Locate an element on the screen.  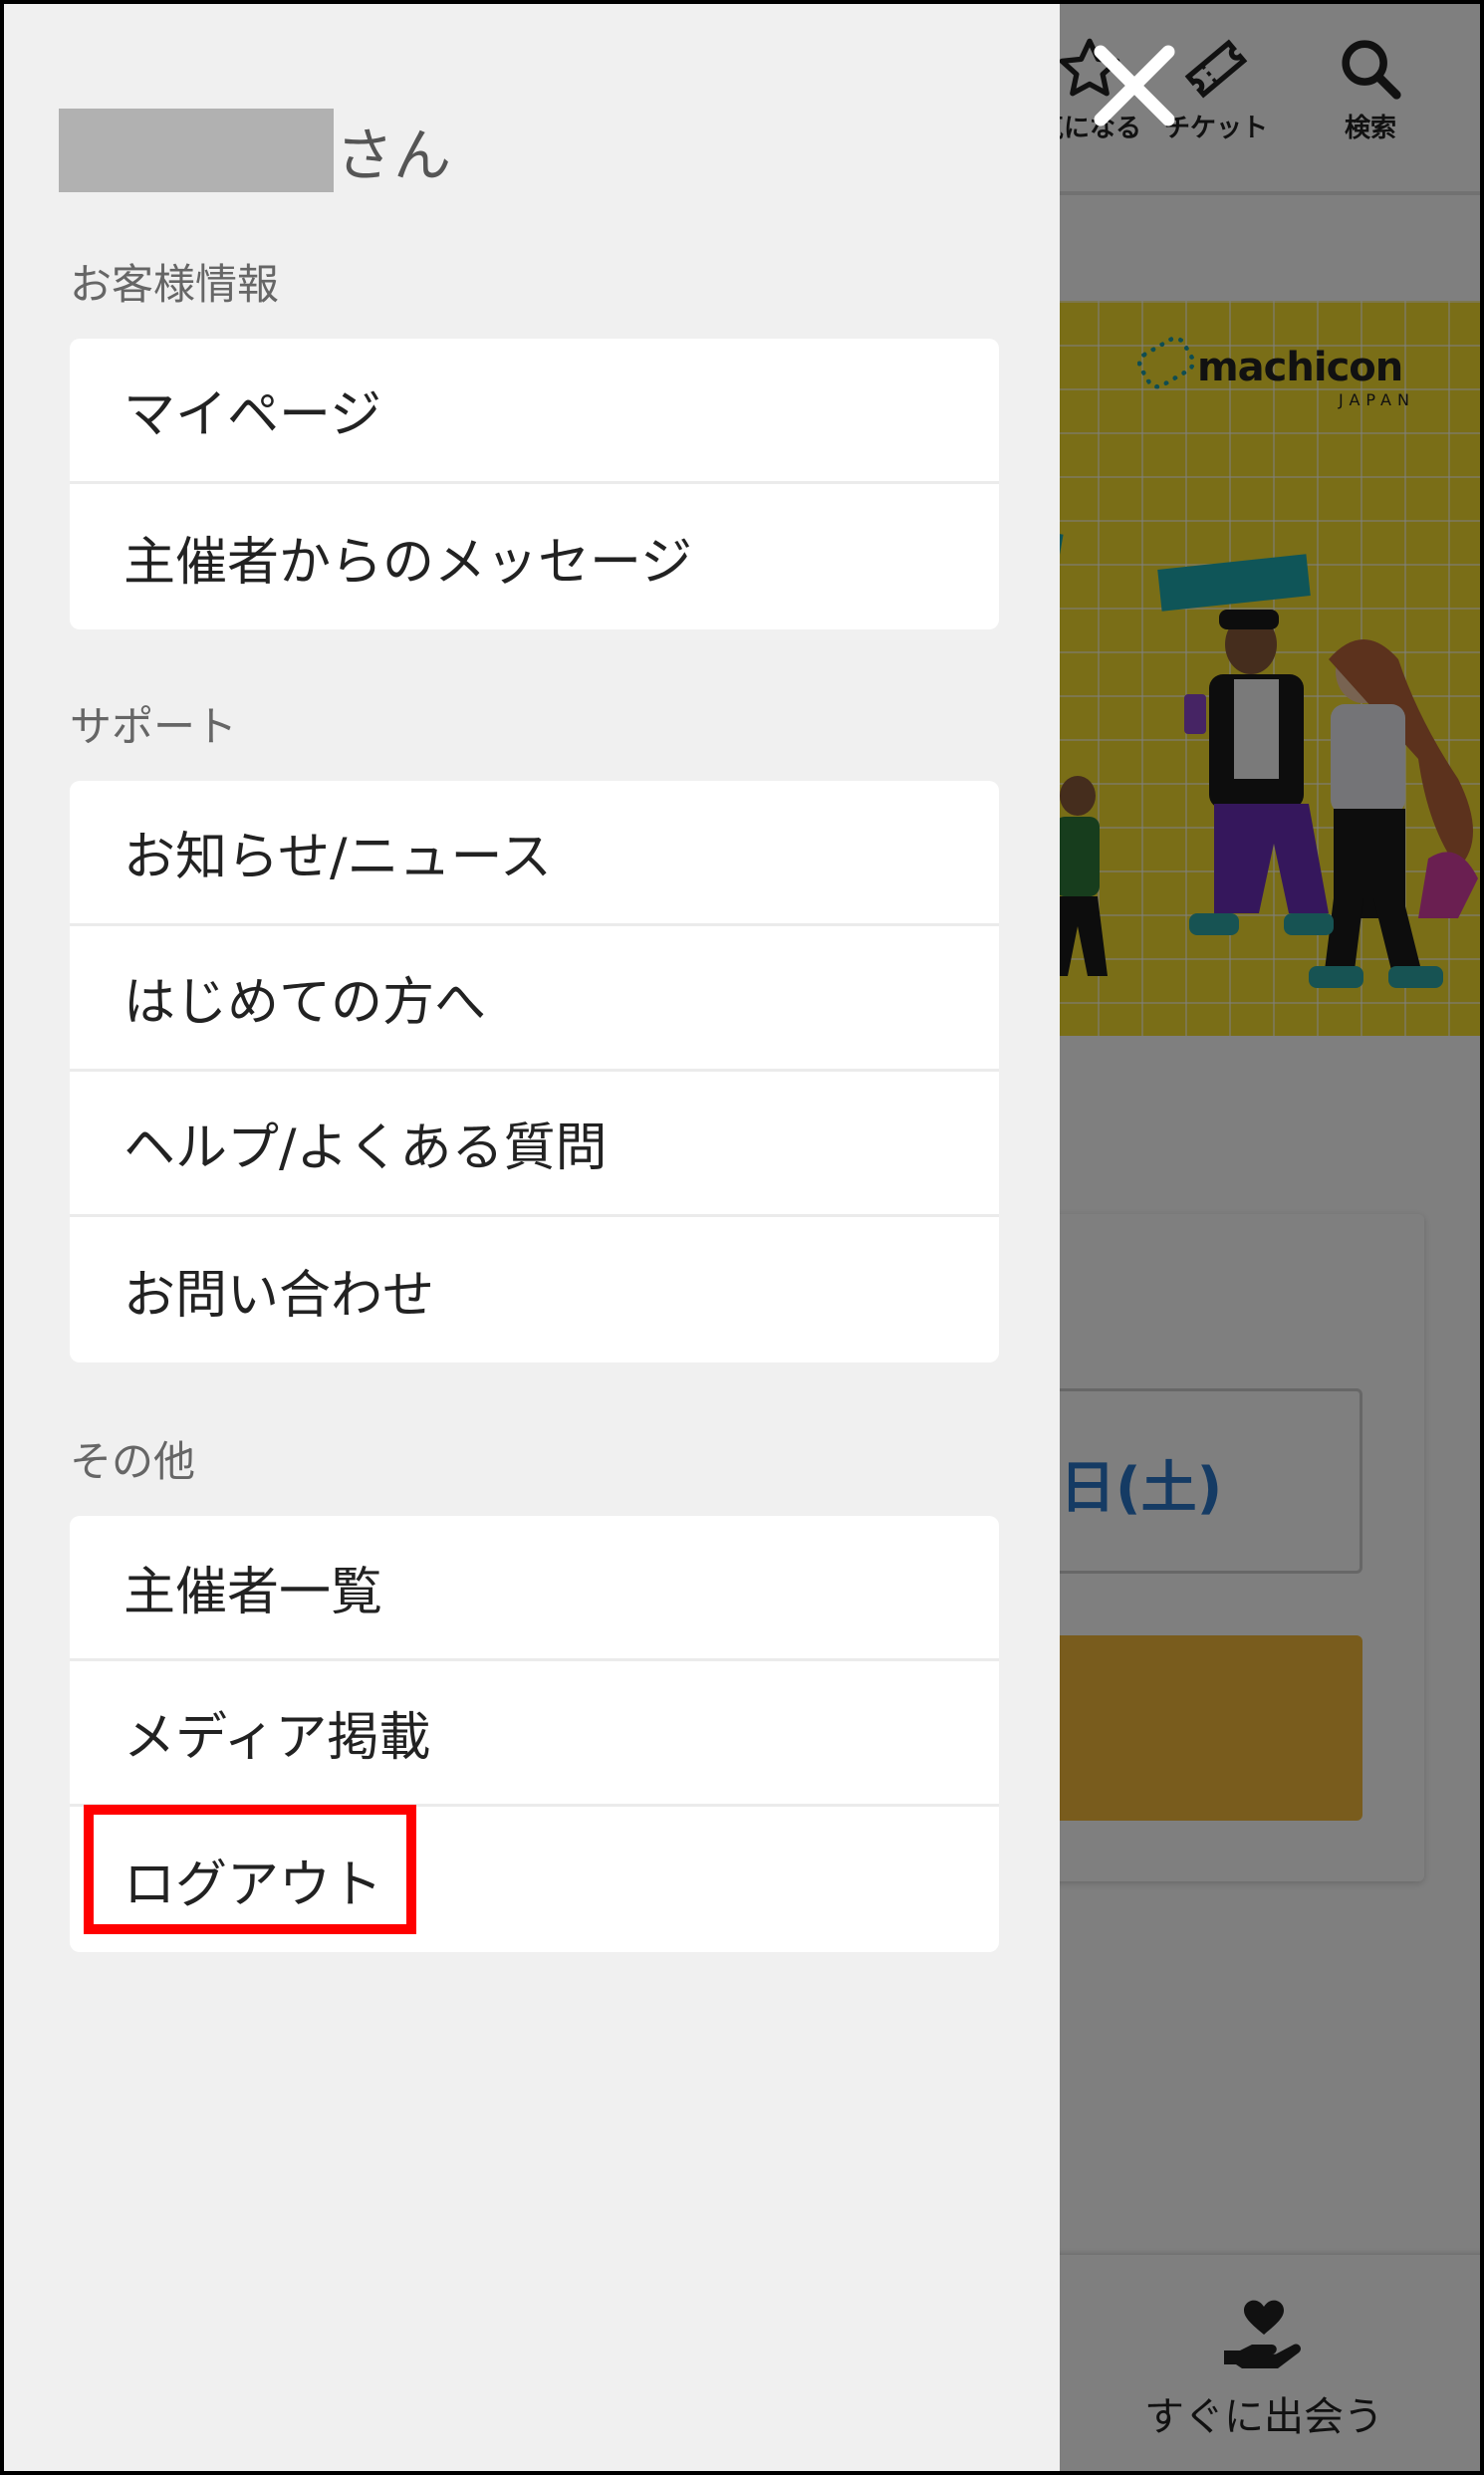
redacted-user-name is located at coordinates (196, 150).